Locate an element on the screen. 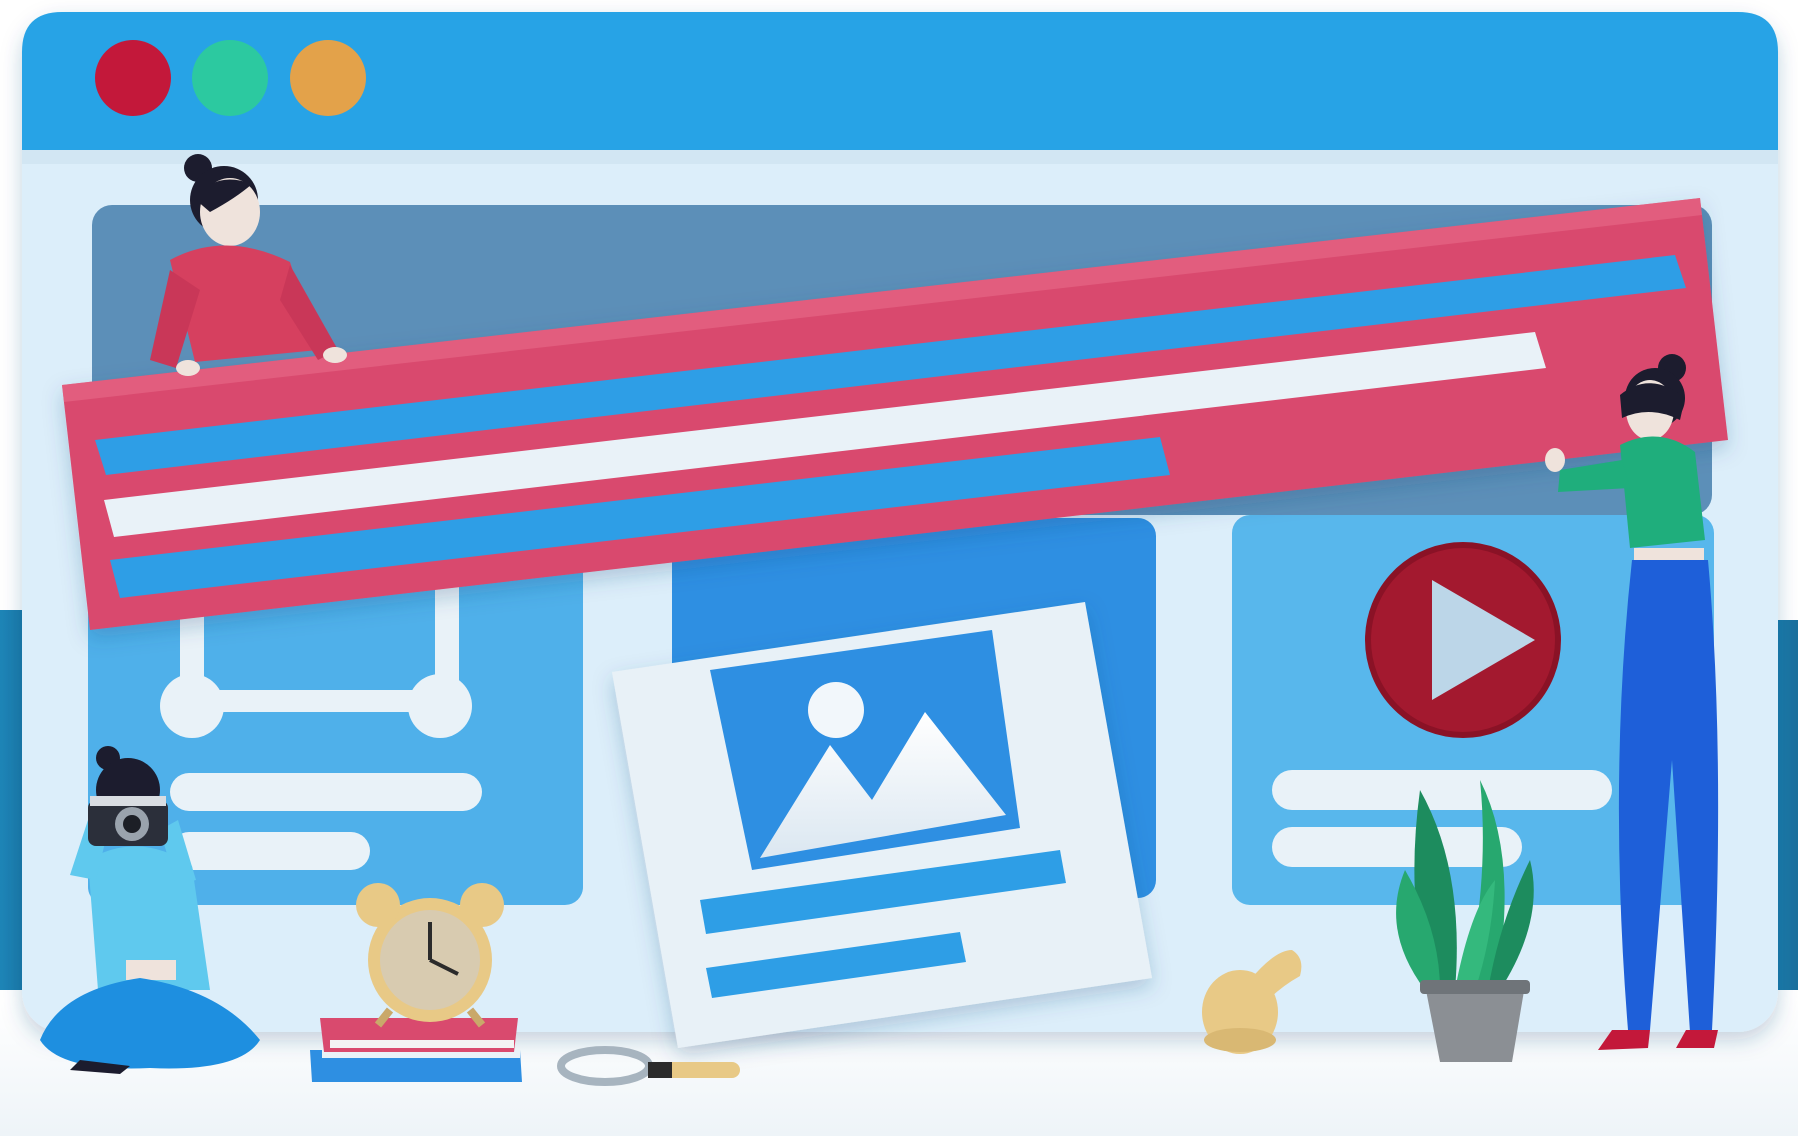  window-titlebar is located at coordinates (900, 85).